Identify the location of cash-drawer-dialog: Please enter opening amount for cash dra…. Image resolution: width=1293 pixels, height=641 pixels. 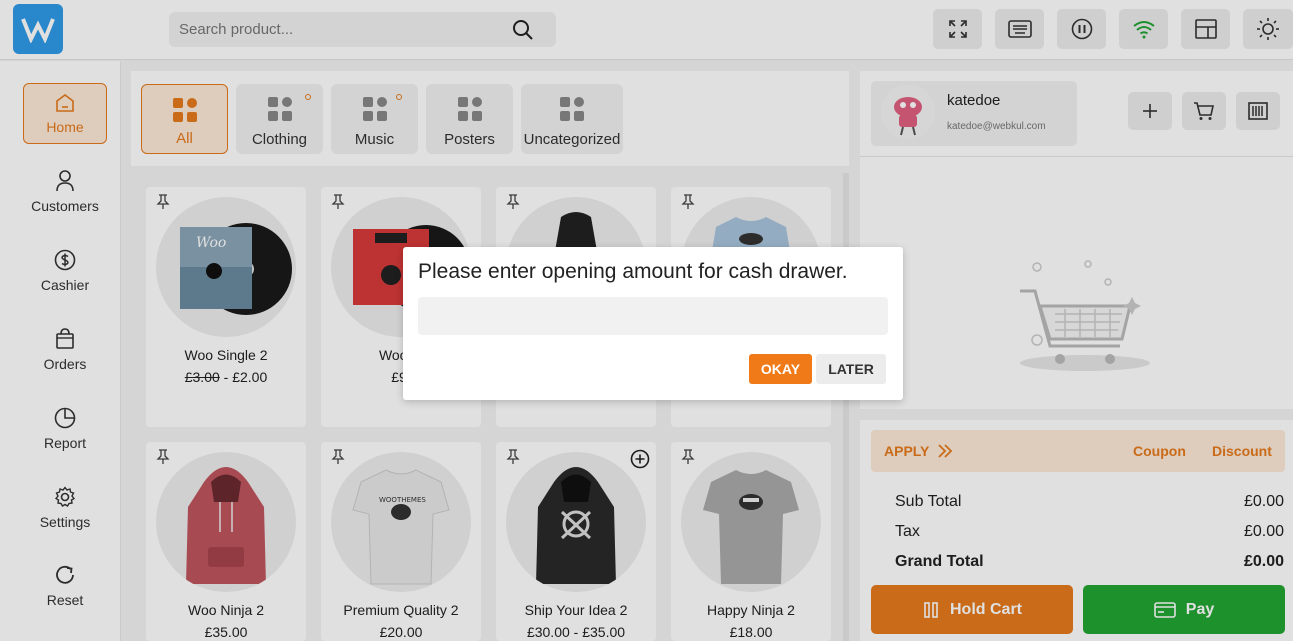
(653, 323).